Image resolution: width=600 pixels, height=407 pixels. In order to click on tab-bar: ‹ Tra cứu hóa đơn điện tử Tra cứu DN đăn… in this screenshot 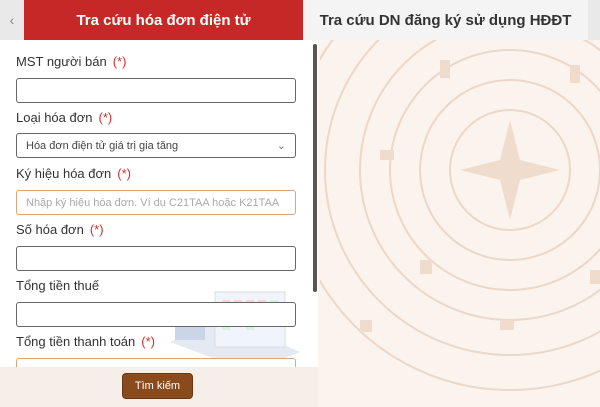, I will do `click(300, 20)`.